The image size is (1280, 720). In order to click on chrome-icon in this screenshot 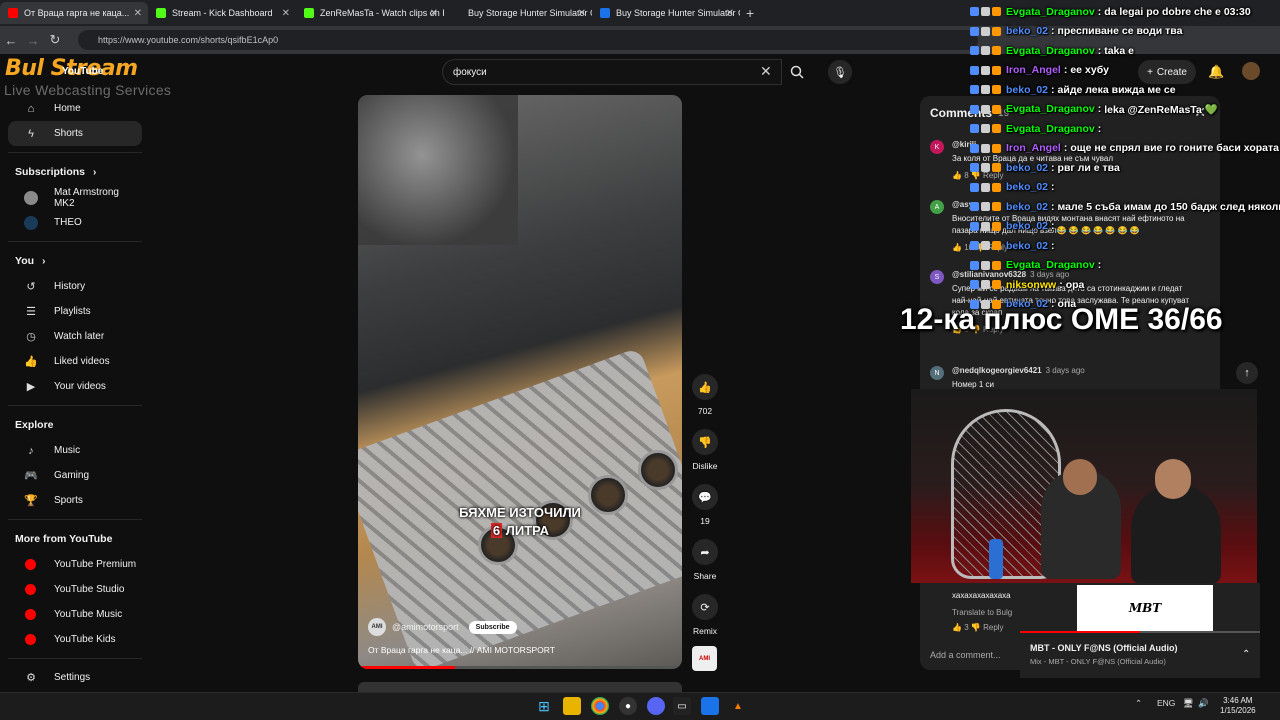, I will do `click(600, 706)`.